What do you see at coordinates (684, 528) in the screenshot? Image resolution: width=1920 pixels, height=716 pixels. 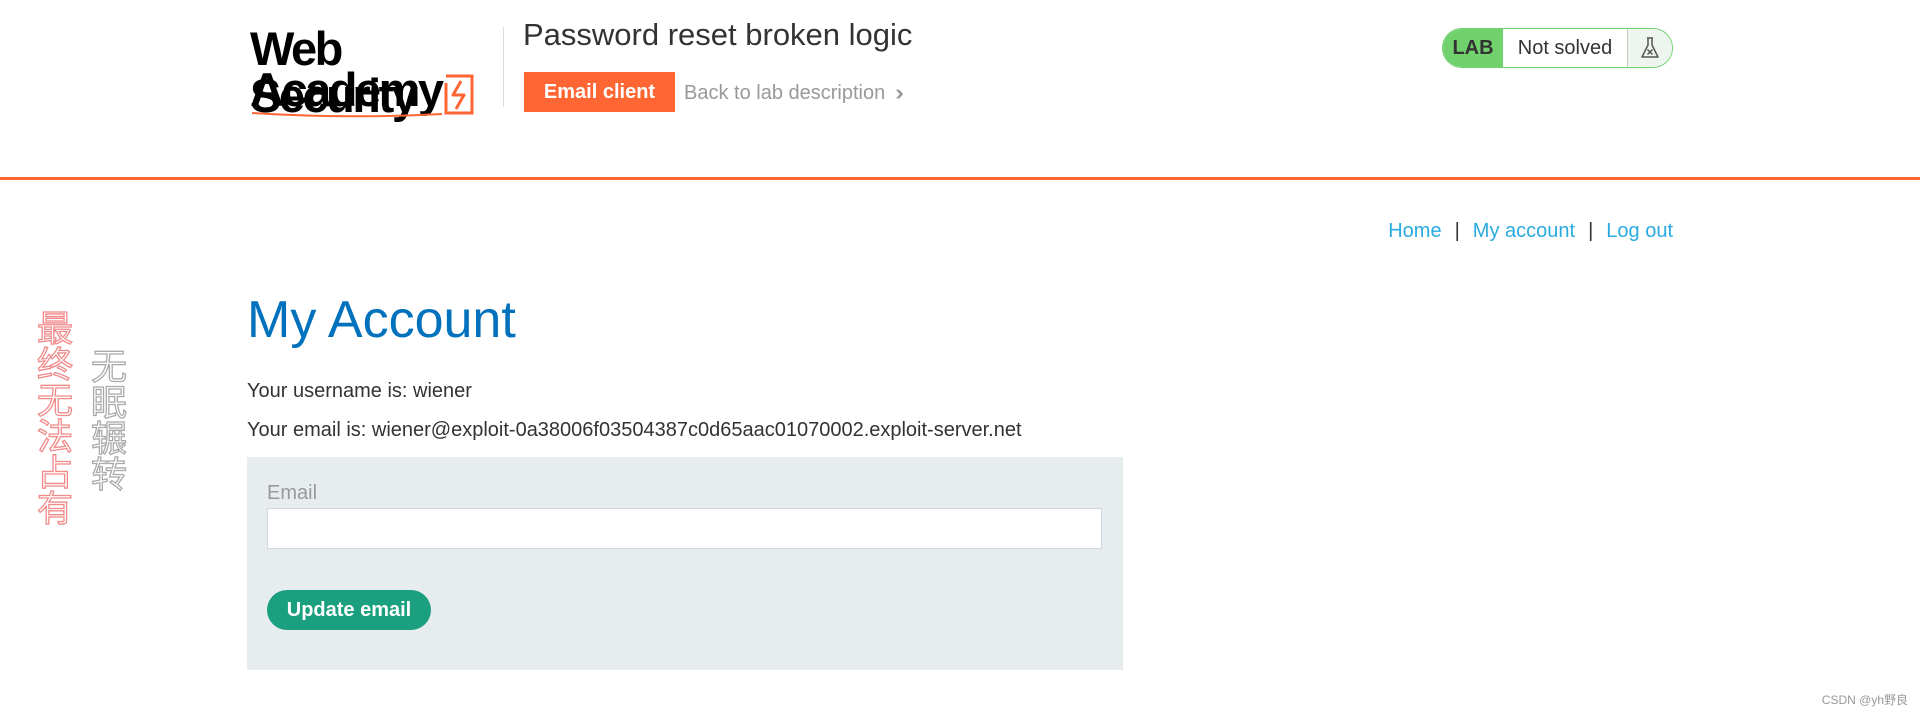 I see `email-input` at bounding box center [684, 528].